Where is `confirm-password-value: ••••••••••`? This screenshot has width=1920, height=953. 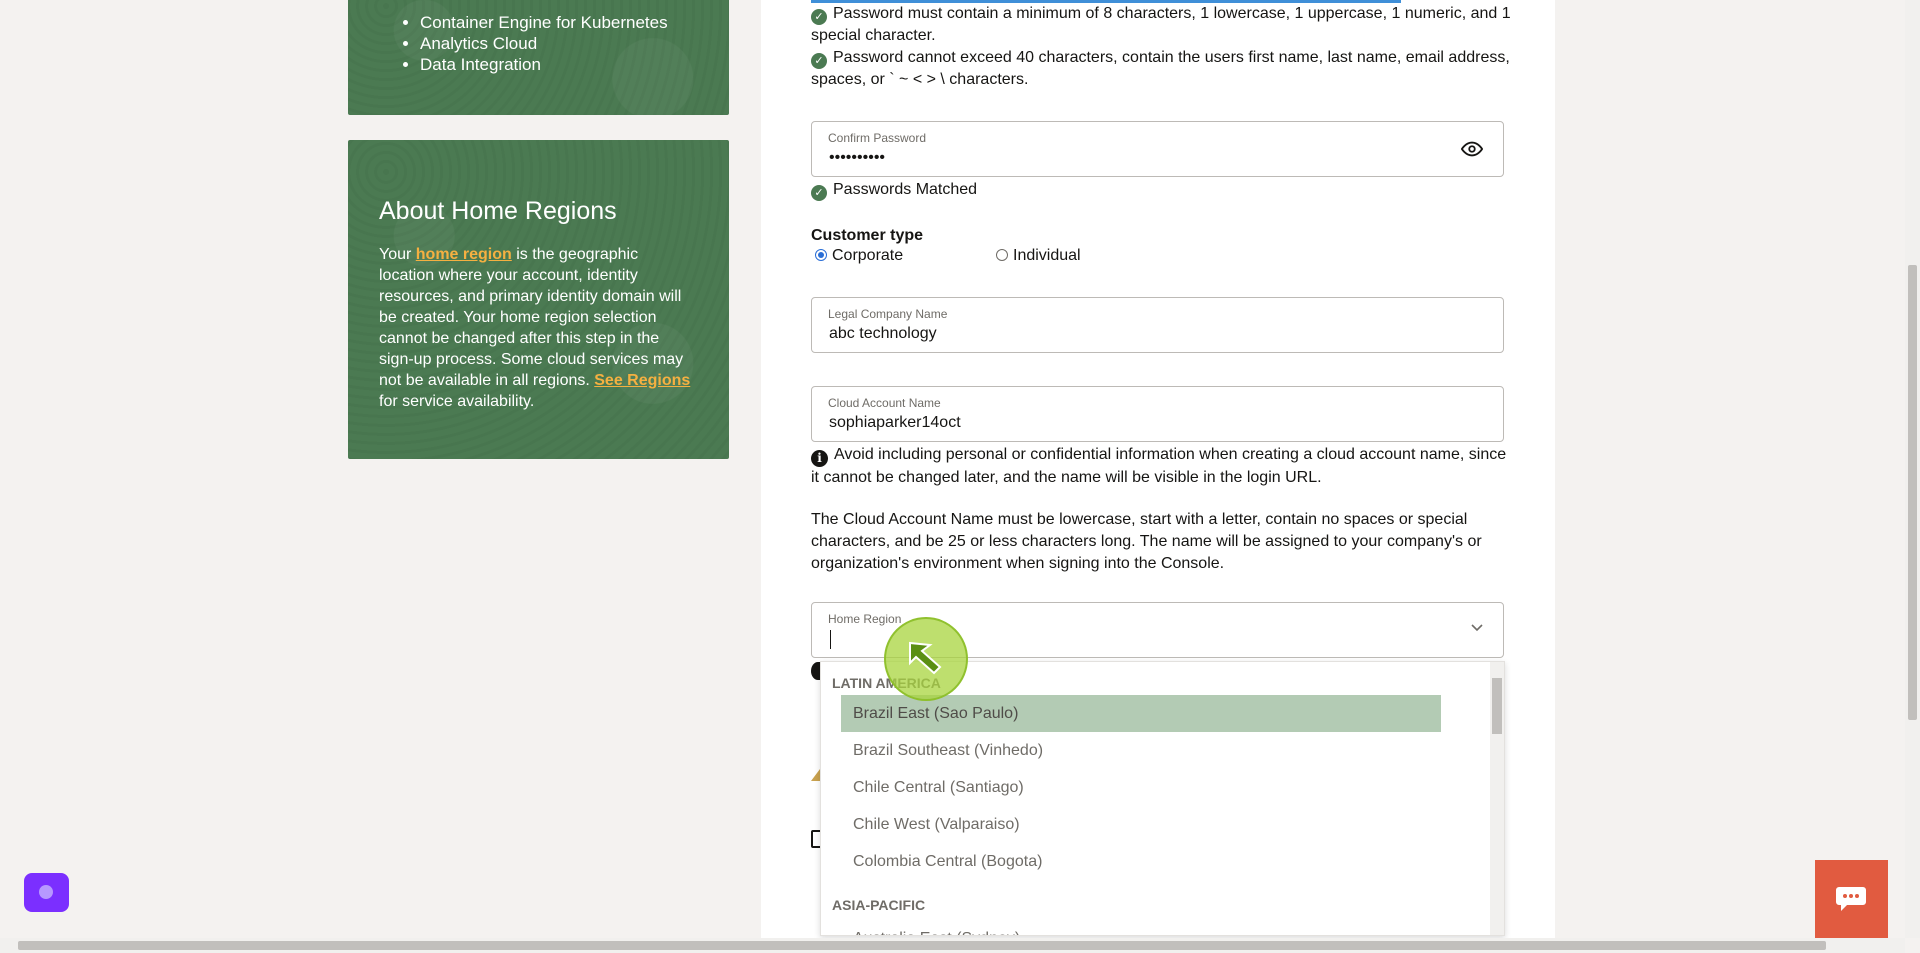 confirm-password-value: •••••••••• is located at coordinates (857, 158).